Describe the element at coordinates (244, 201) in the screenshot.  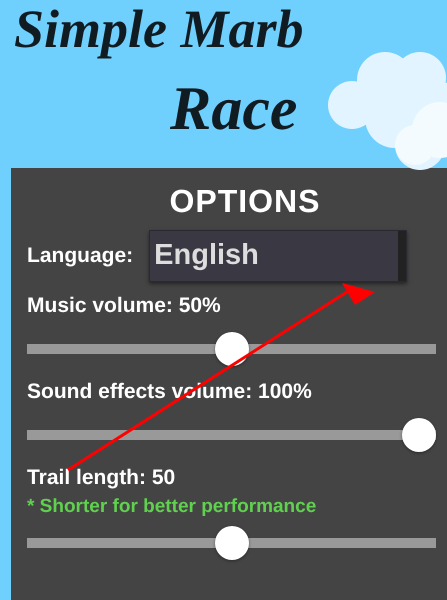
I see `panel-heading: OPTIONS` at that location.